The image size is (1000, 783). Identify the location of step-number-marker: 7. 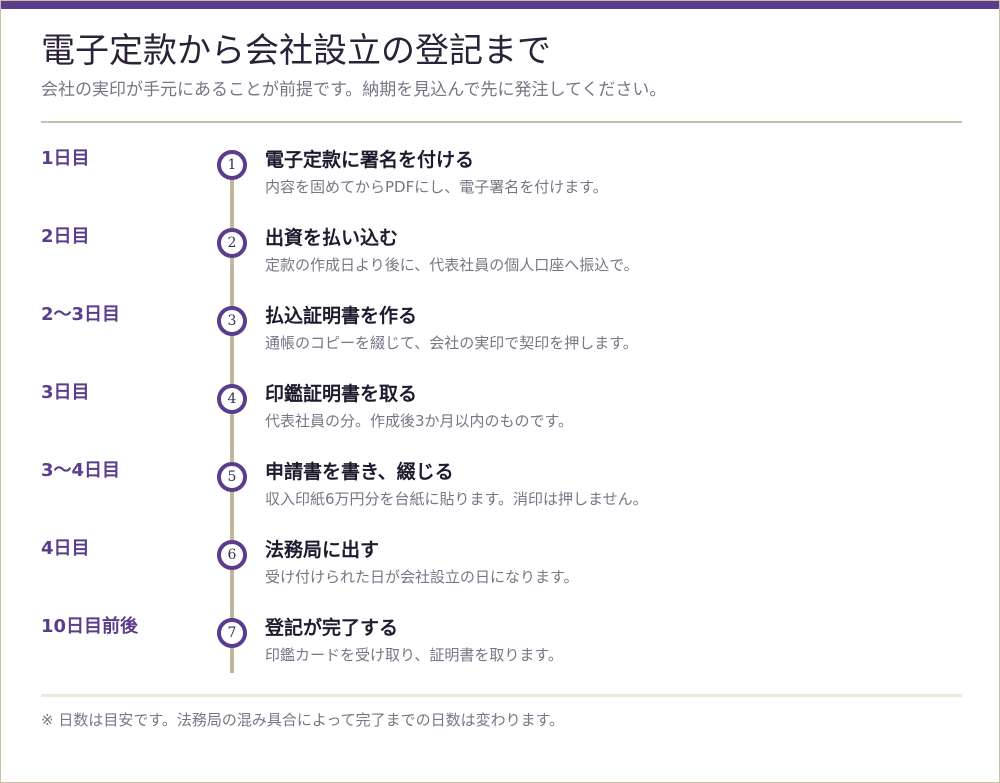
(232, 633).